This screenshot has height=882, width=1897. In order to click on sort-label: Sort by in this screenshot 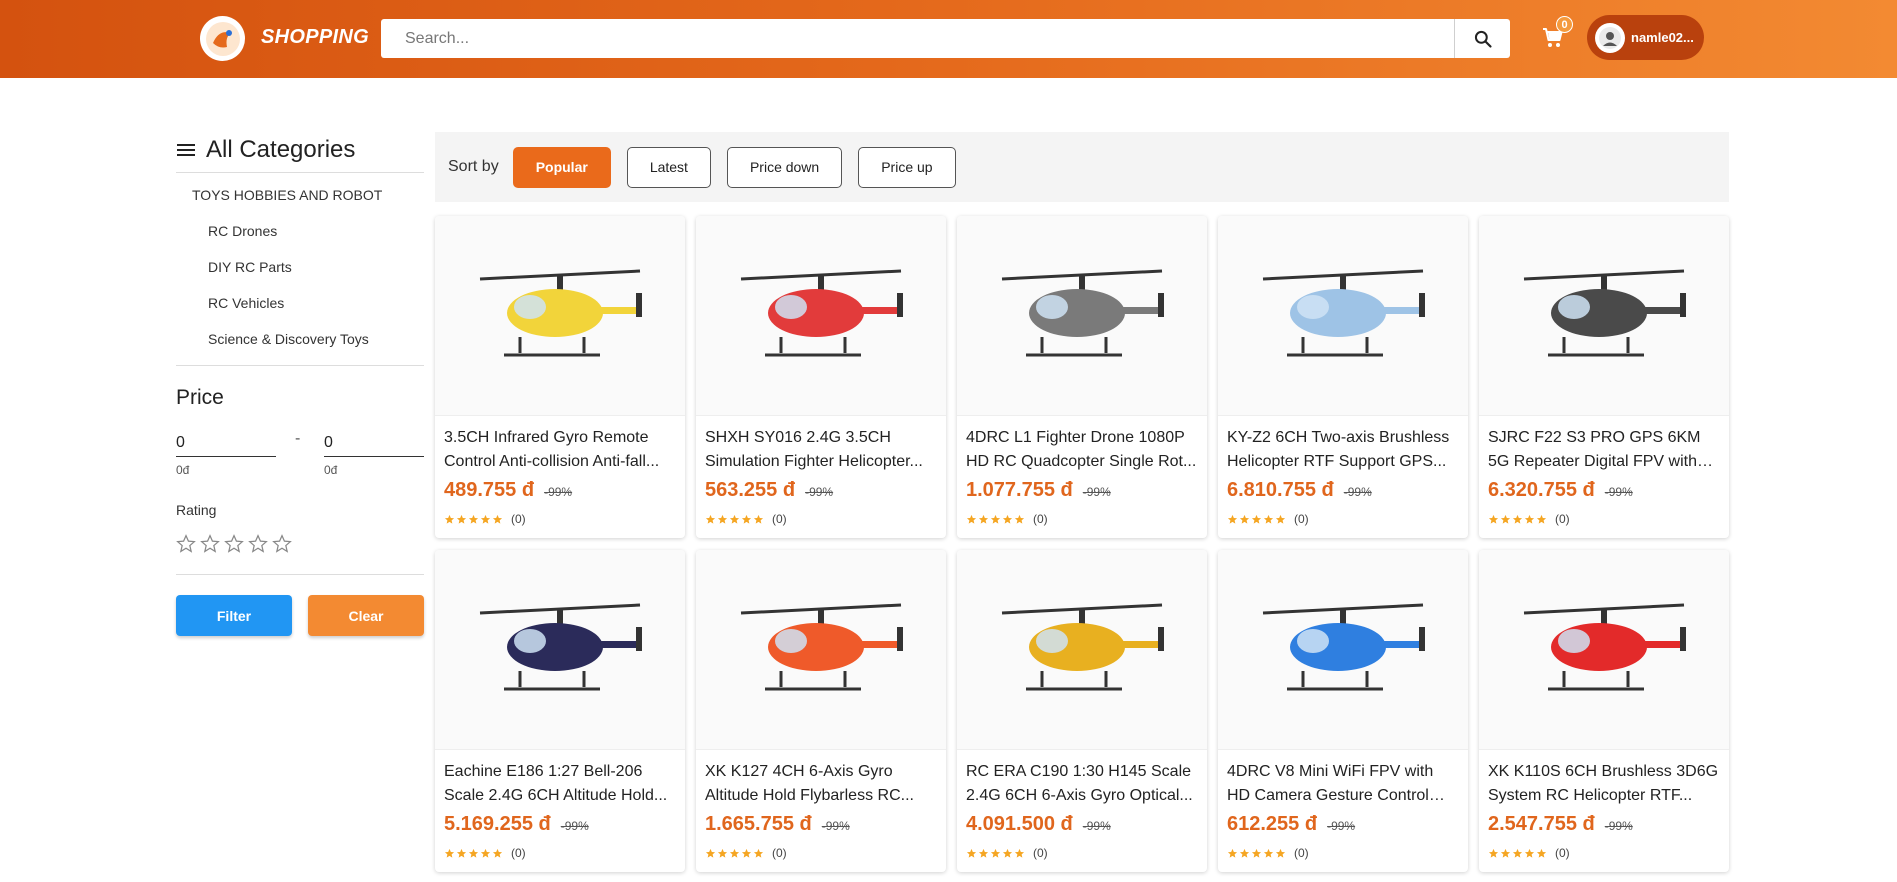, I will do `click(473, 166)`.